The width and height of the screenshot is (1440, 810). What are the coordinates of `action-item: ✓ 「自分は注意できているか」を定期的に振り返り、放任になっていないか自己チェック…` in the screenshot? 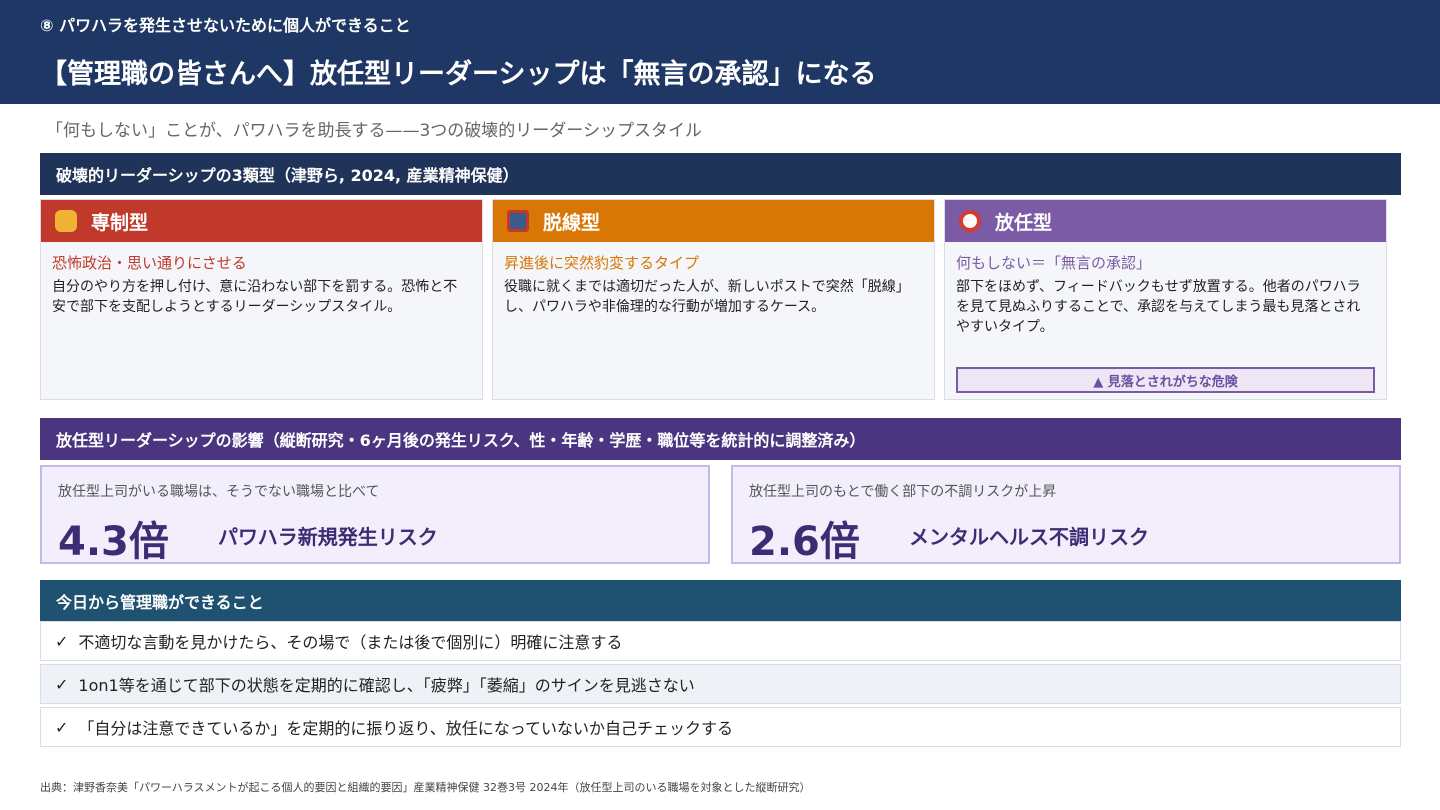 It's located at (720, 727).